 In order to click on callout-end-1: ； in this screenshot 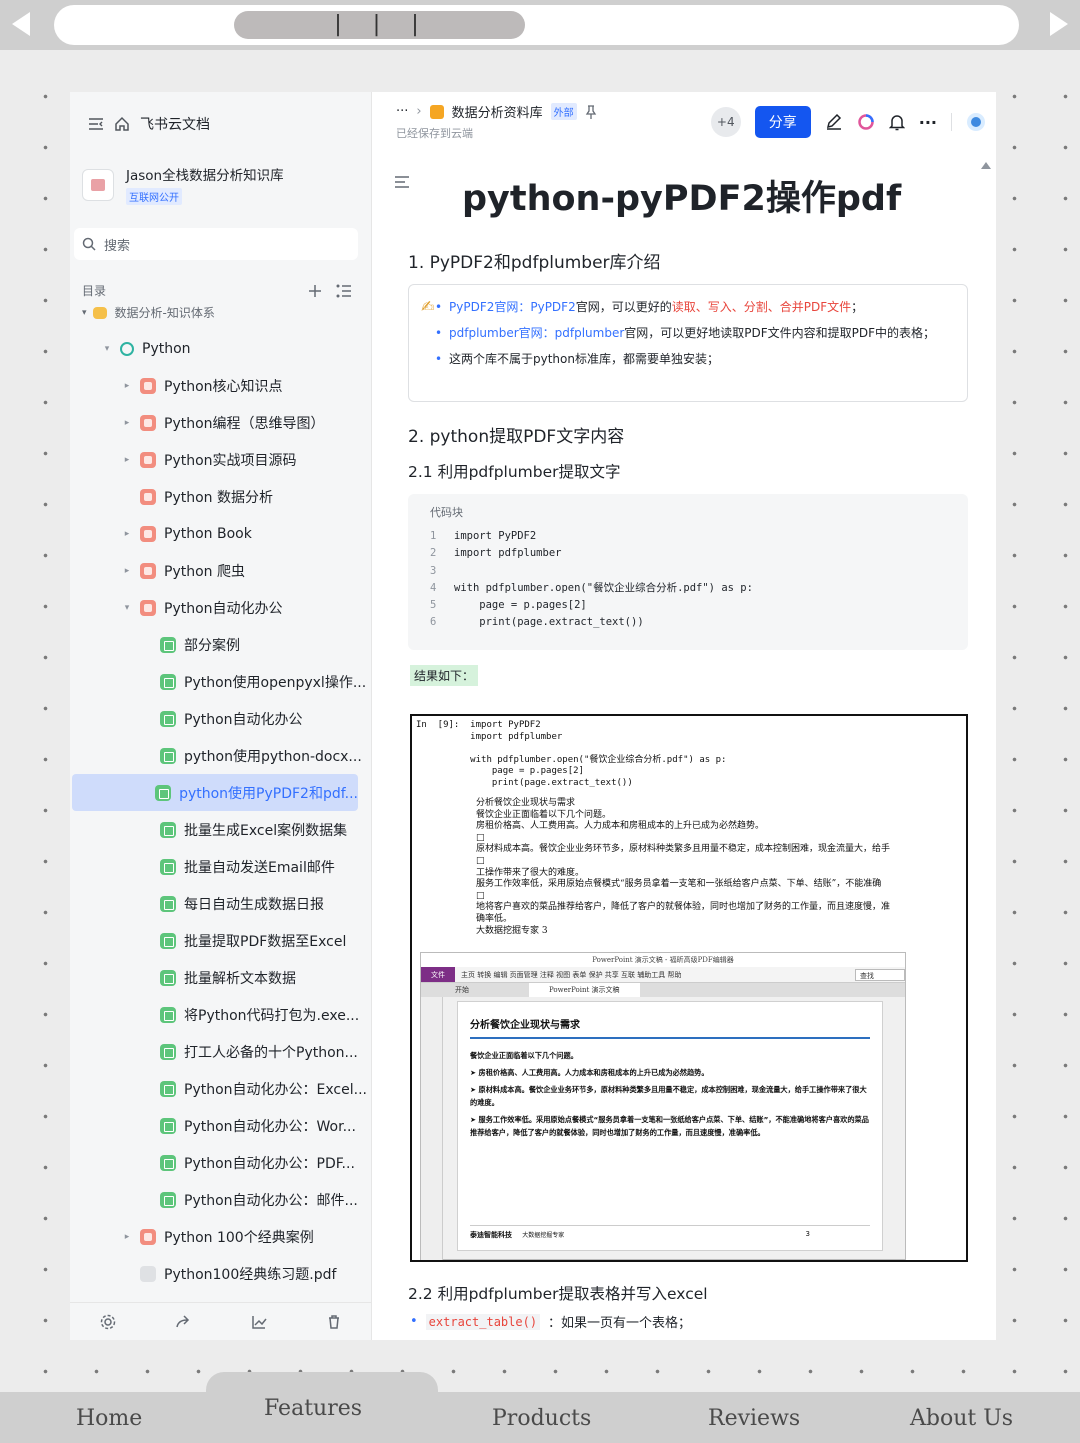, I will do `click(857, 307)`.